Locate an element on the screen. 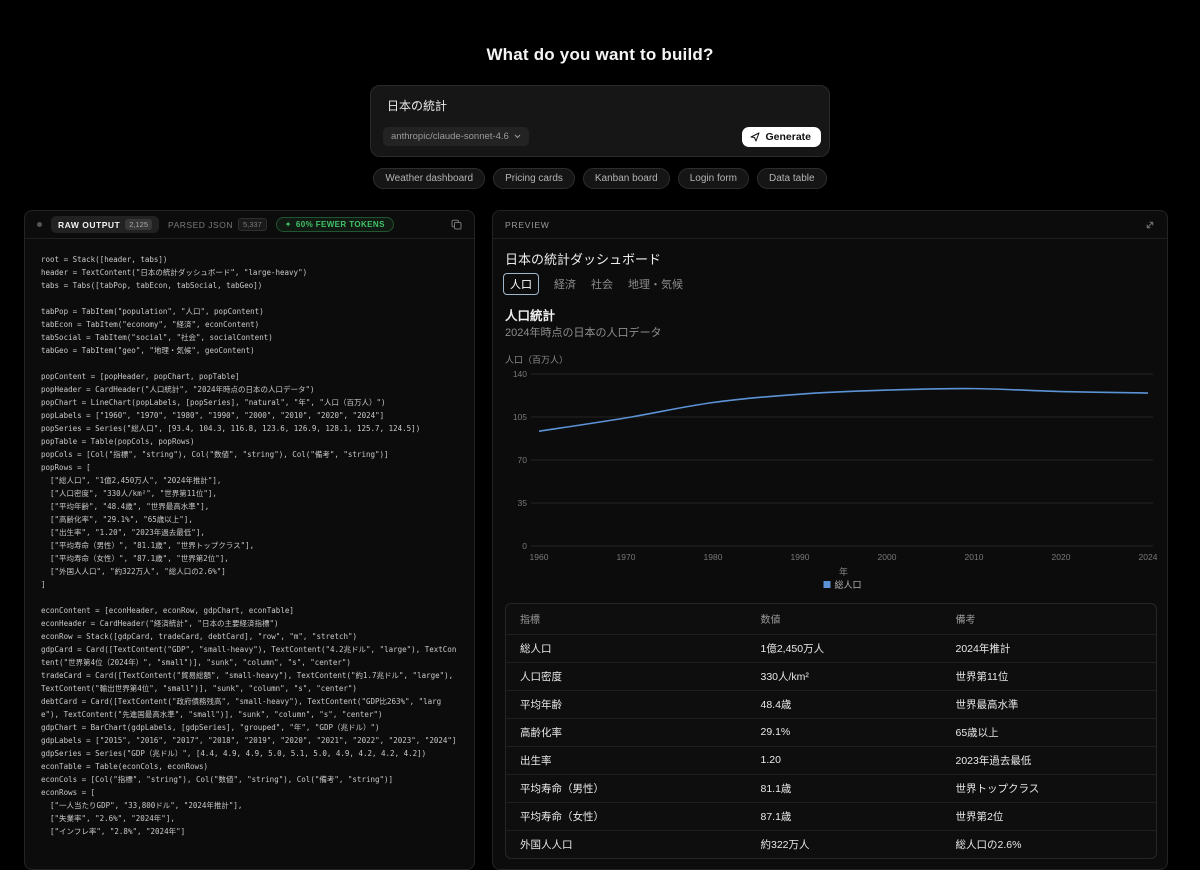 This screenshot has width=1200, height=870. table-row: 外国人人口 約322万人 総人口の2.6% is located at coordinates (831, 843).